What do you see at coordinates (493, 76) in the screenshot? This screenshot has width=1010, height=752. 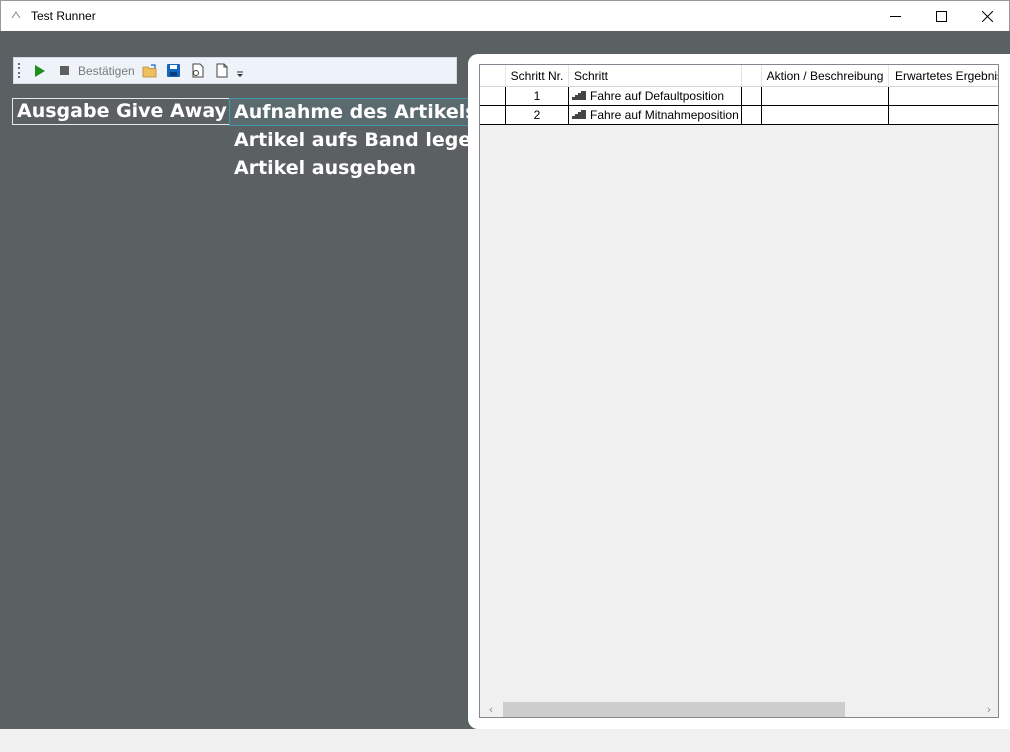 I see `row-header-column` at bounding box center [493, 76].